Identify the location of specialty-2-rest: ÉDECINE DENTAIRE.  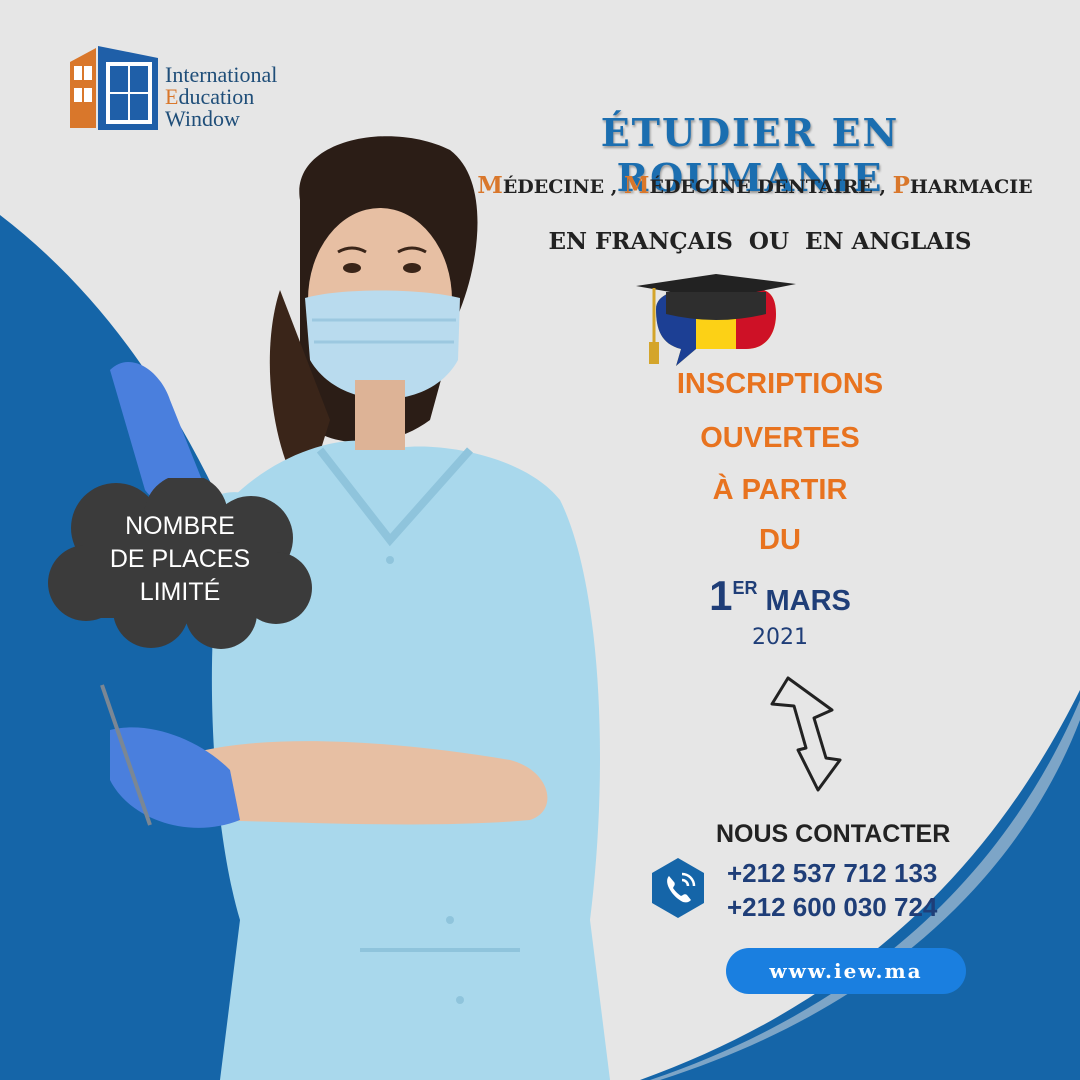
(761, 187).